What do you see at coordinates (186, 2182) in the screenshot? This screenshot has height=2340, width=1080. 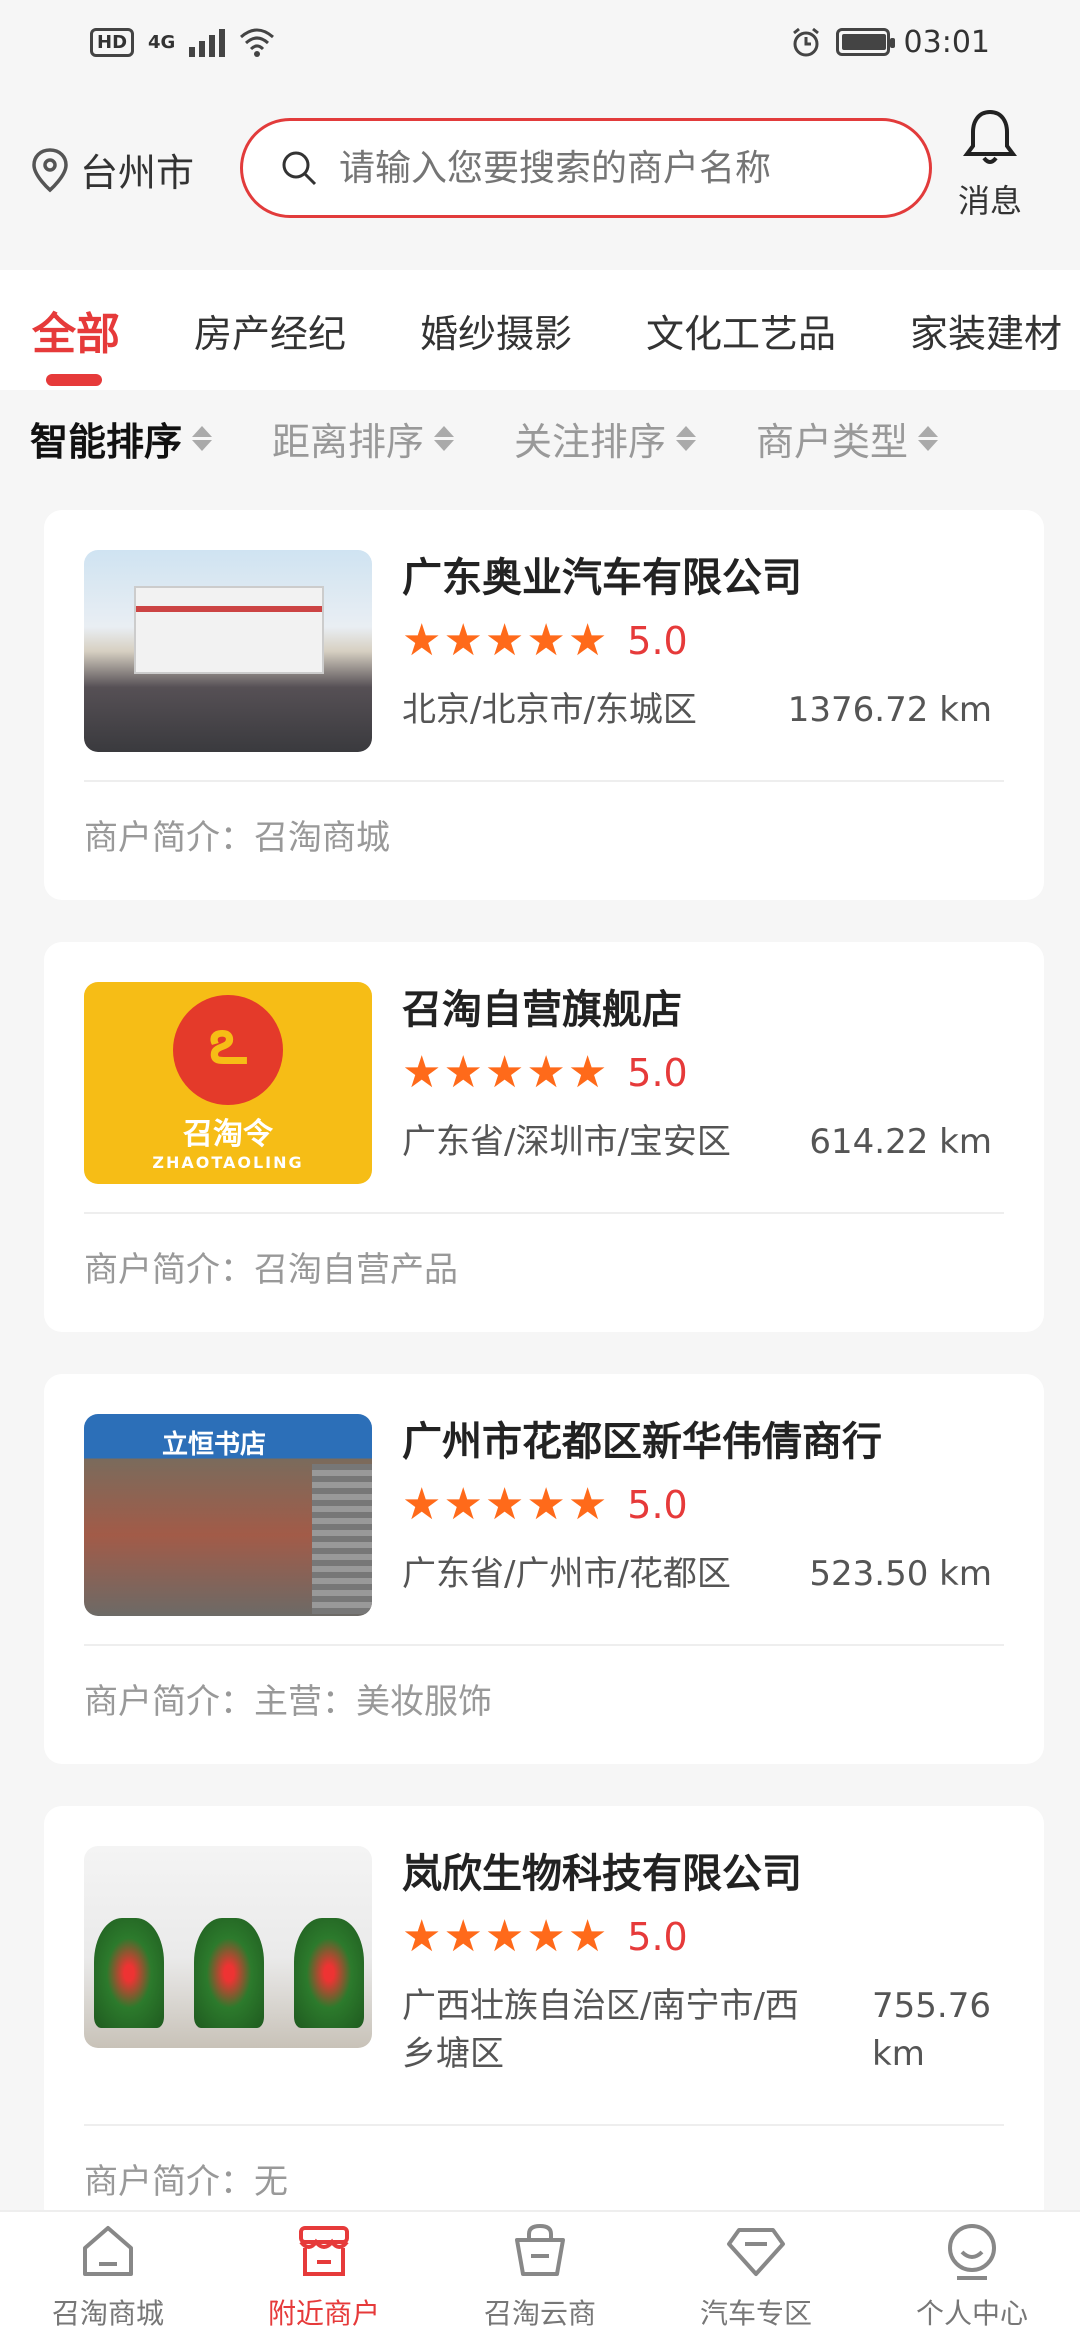 I see `merchant-brief: 商户简介：无` at bounding box center [186, 2182].